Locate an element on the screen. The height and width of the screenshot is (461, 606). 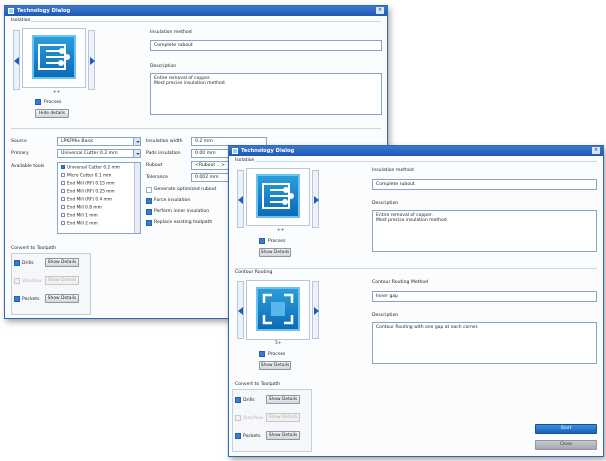
available-tools-label: Available tools is located at coordinates (28, 166).